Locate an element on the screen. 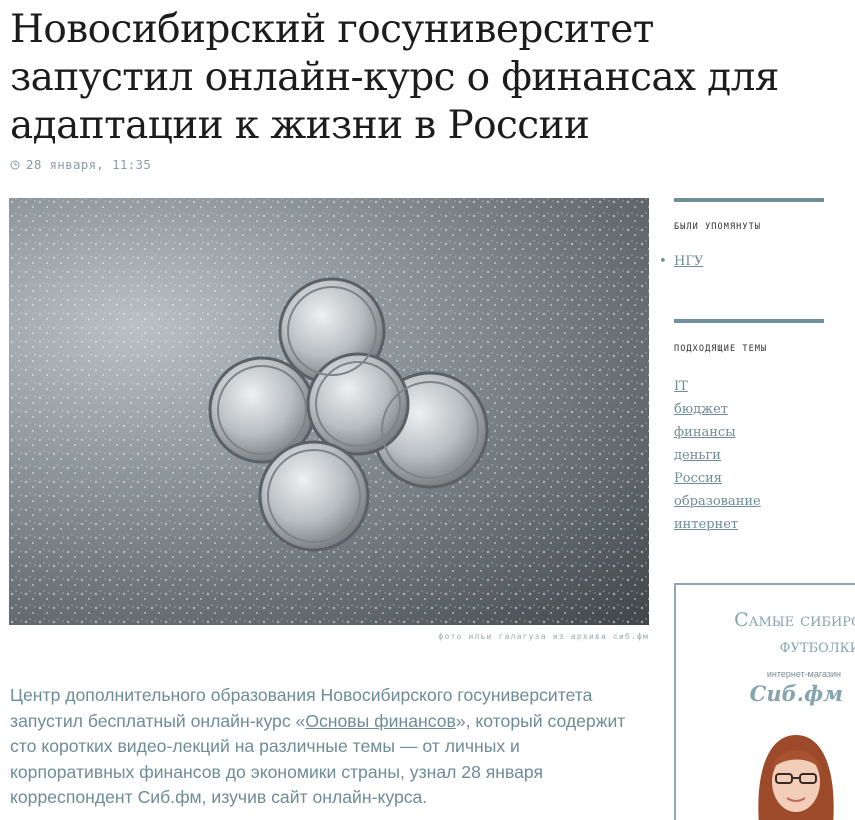  article-date: 28 января, 11:35 is located at coordinates (89, 164).